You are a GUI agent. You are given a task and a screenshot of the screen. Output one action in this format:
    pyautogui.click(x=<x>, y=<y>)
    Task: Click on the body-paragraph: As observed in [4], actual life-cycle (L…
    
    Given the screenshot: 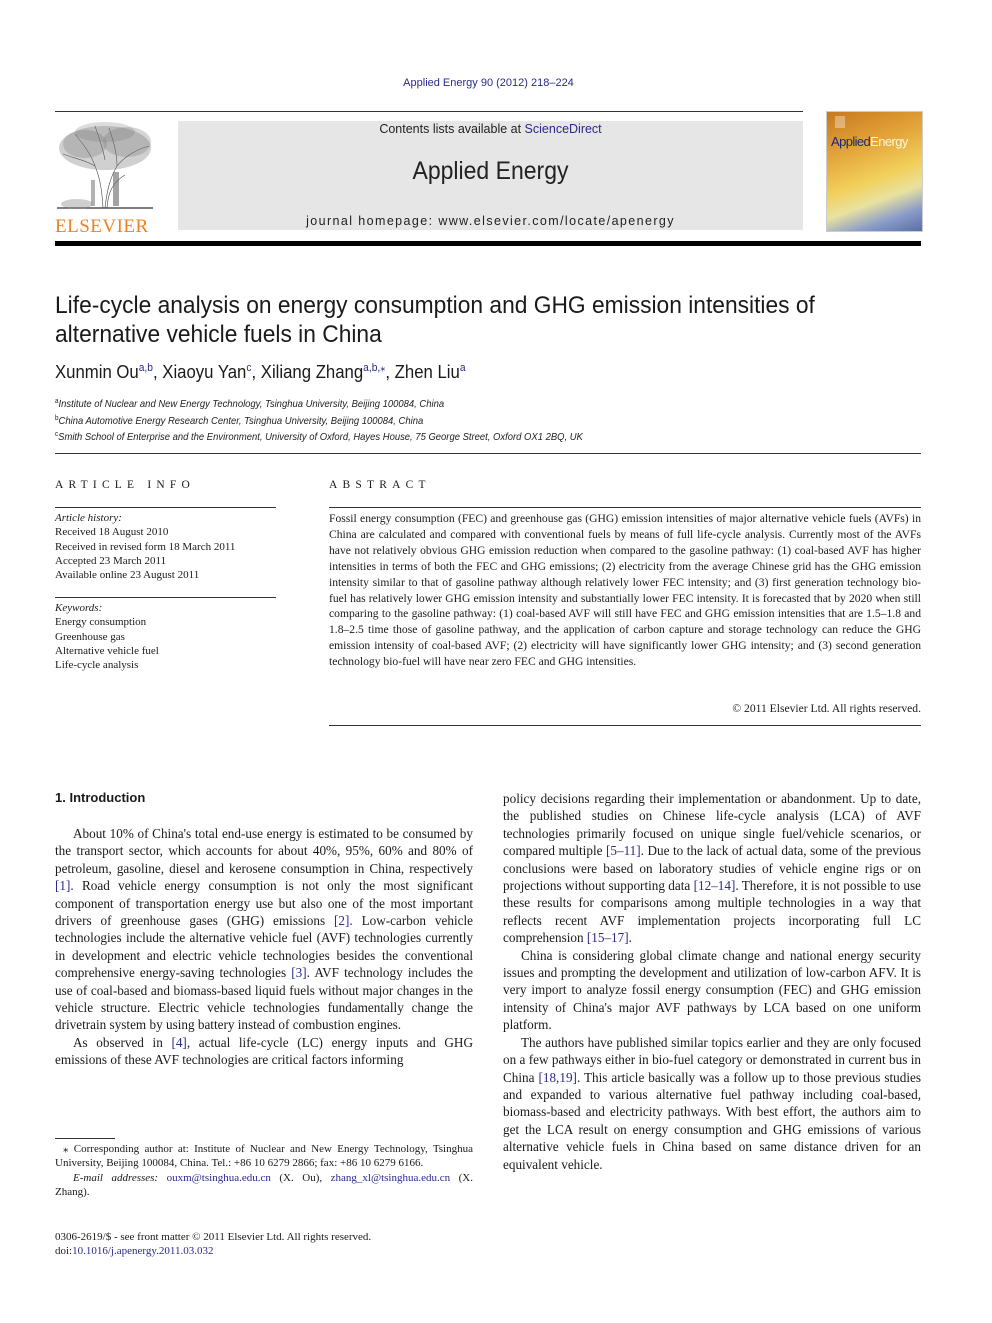 What is the action you would take?
    pyautogui.click(x=264, y=1051)
    